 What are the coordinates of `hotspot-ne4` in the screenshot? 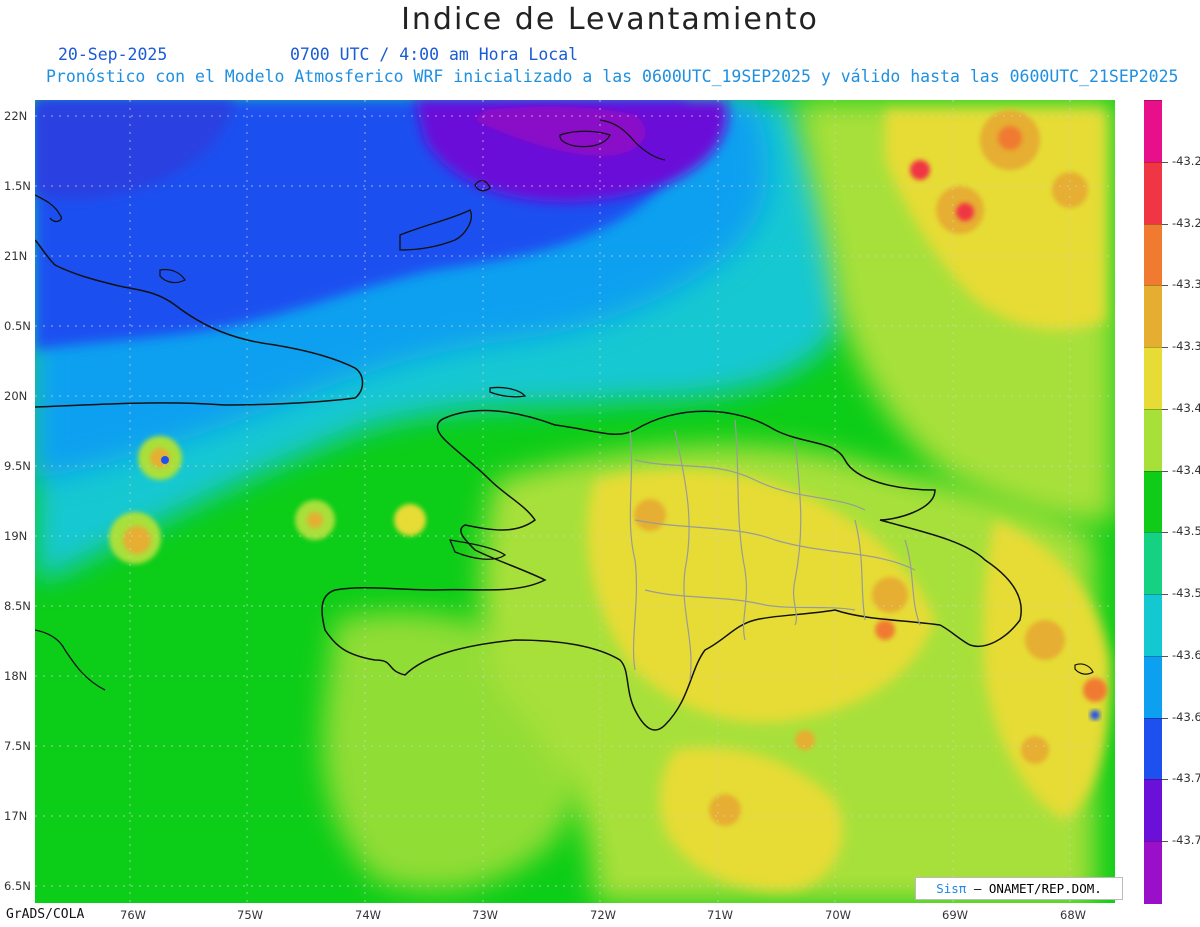 It's located at (920, 170).